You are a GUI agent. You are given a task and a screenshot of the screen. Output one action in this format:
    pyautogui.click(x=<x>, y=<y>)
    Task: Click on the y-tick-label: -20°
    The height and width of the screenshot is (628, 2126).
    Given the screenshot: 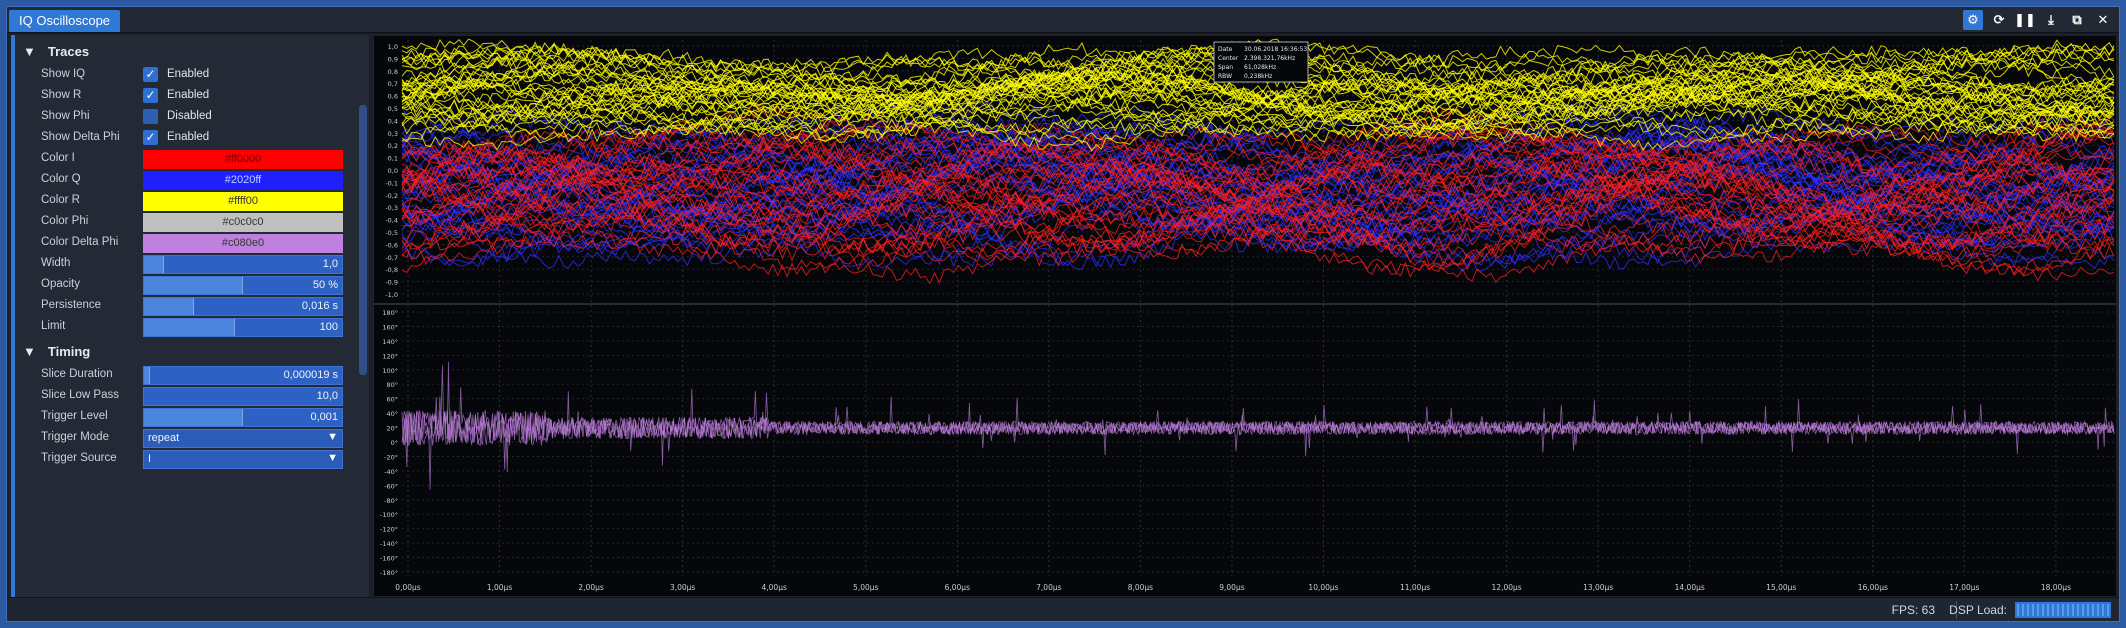 What is the action you would take?
    pyautogui.click(x=391, y=457)
    